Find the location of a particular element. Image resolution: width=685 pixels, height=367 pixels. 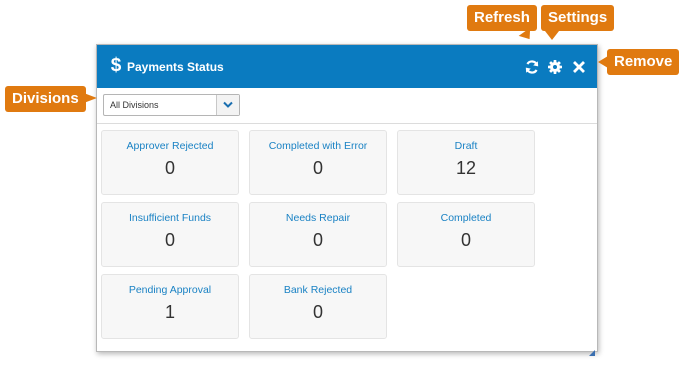

divisions-select: All Divisions is located at coordinates (171, 105).